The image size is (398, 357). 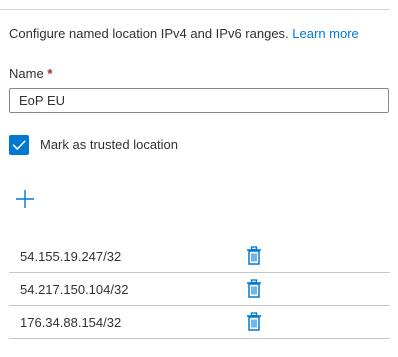 What do you see at coordinates (50, 73) in the screenshot?
I see `required-marker: *` at bounding box center [50, 73].